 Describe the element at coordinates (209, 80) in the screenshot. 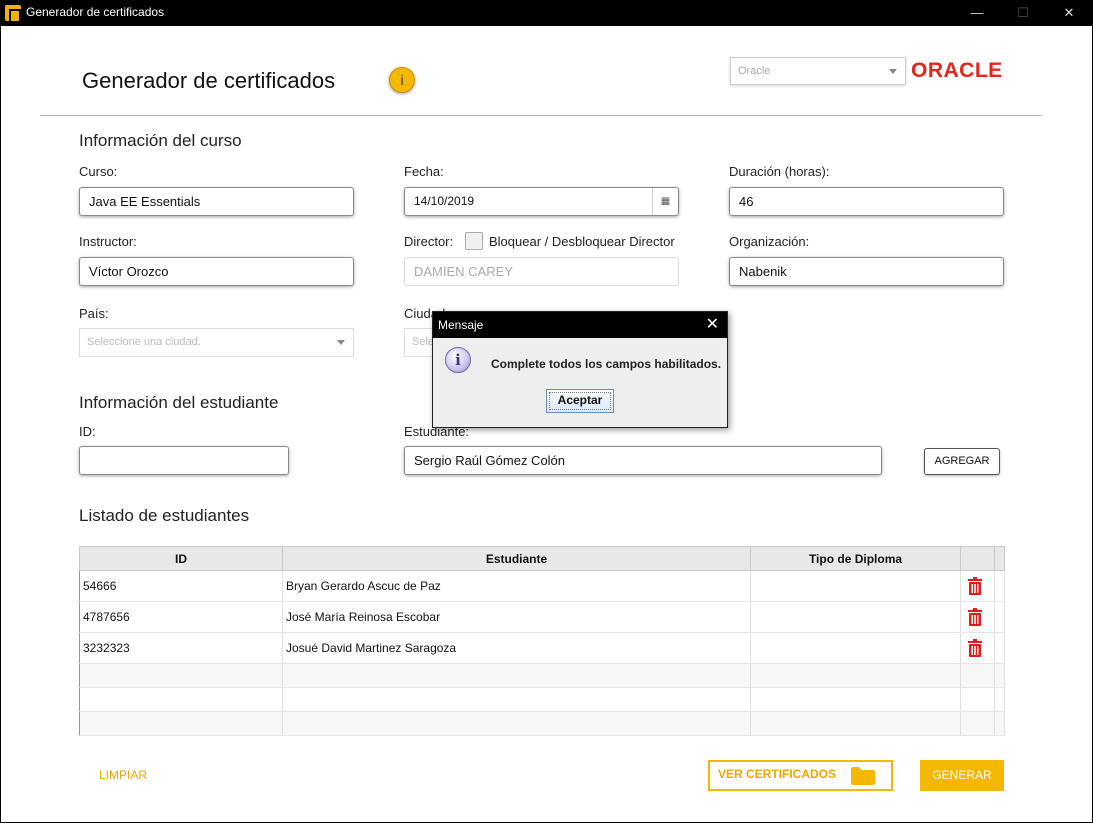

I see `page-title: Generador de certificados` at that location.